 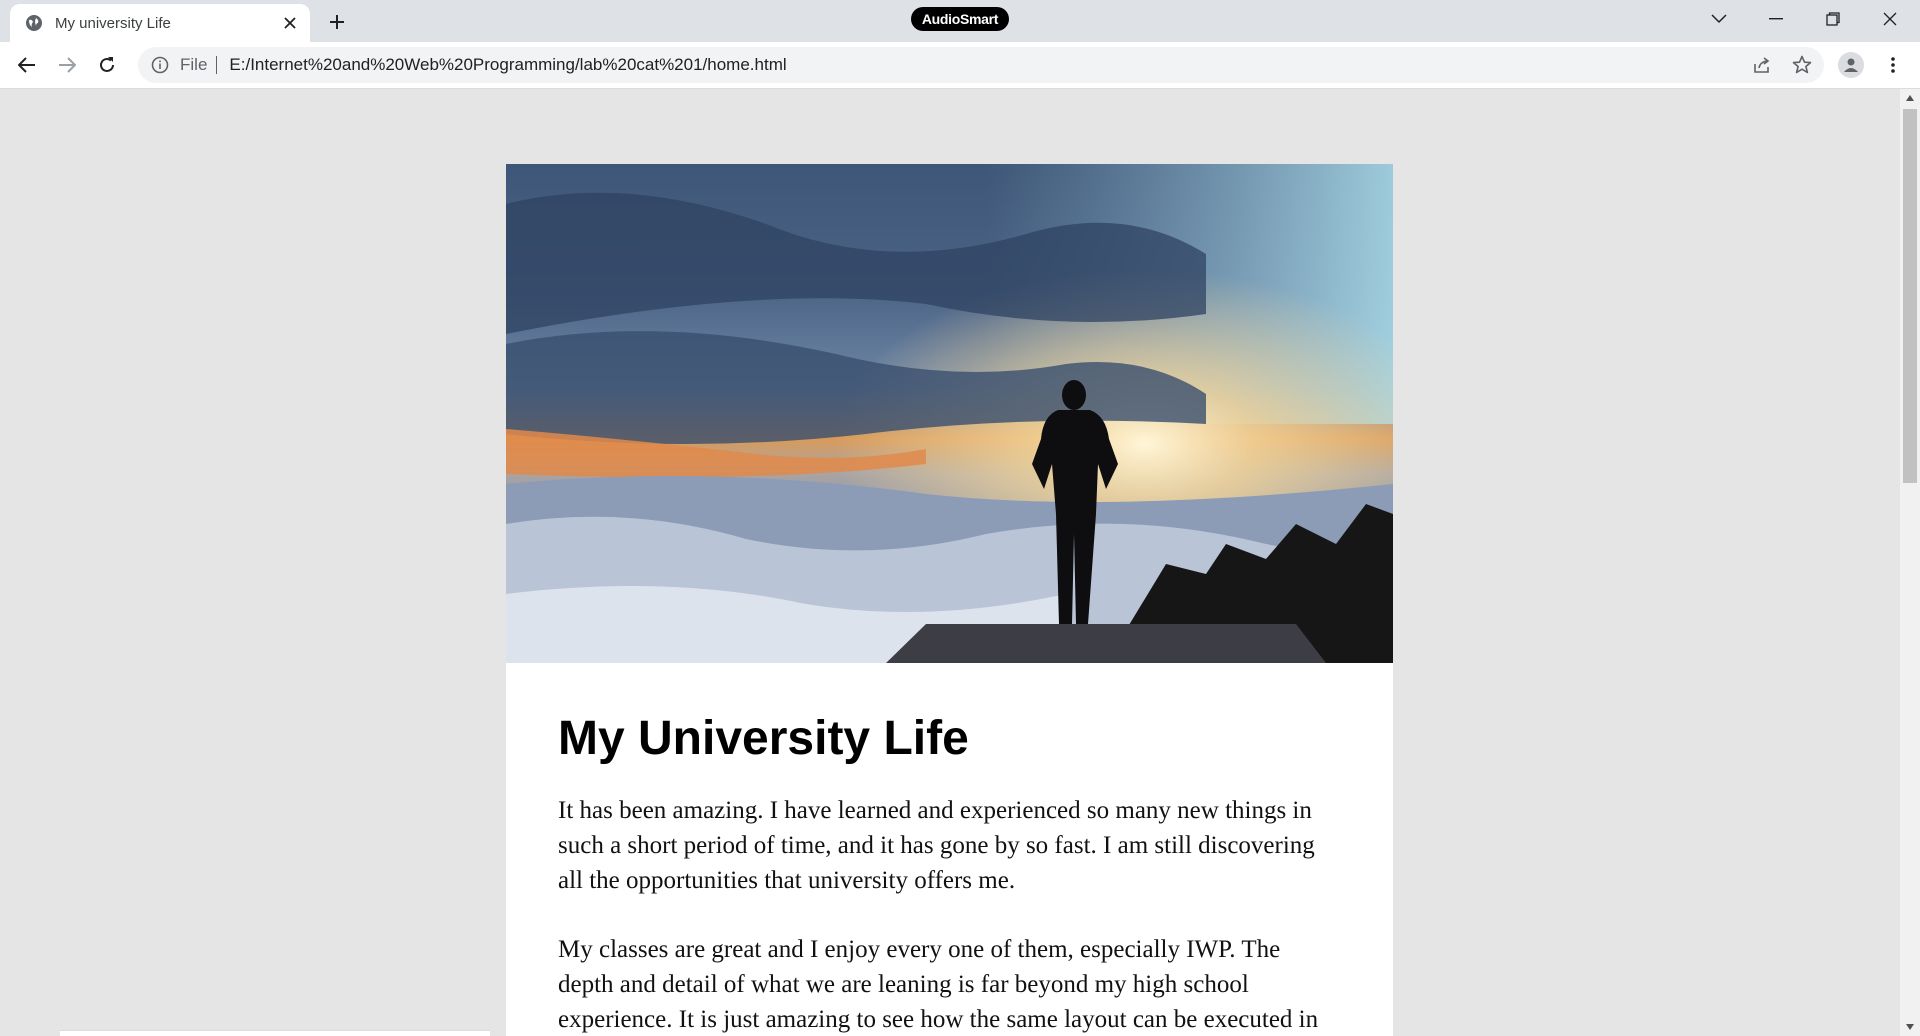 I want to click on minimize-button, so click(x=1776, y=19).